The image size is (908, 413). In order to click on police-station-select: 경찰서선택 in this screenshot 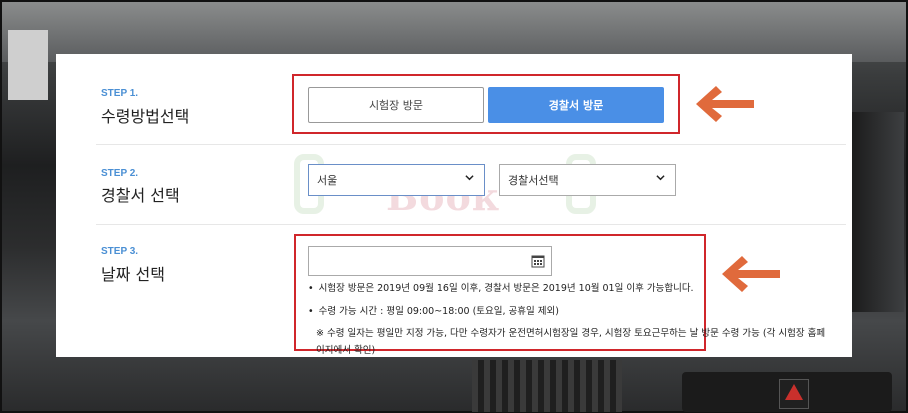, I will do `click(587, 180)`.